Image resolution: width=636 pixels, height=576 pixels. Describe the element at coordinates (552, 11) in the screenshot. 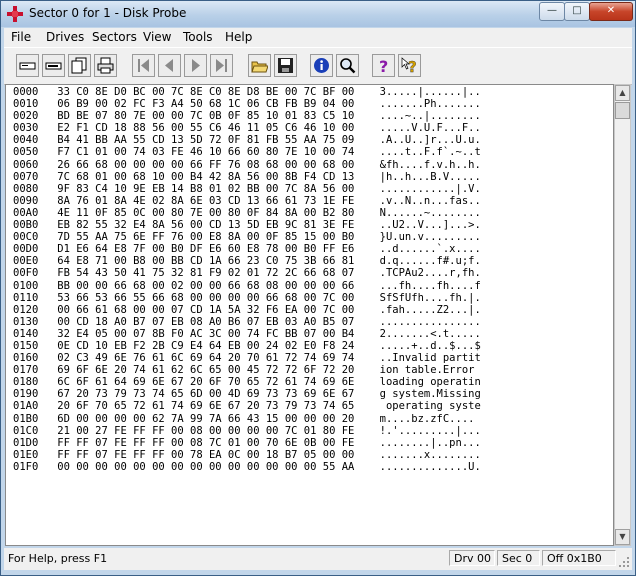

I see `minimize-button: —` at that location.